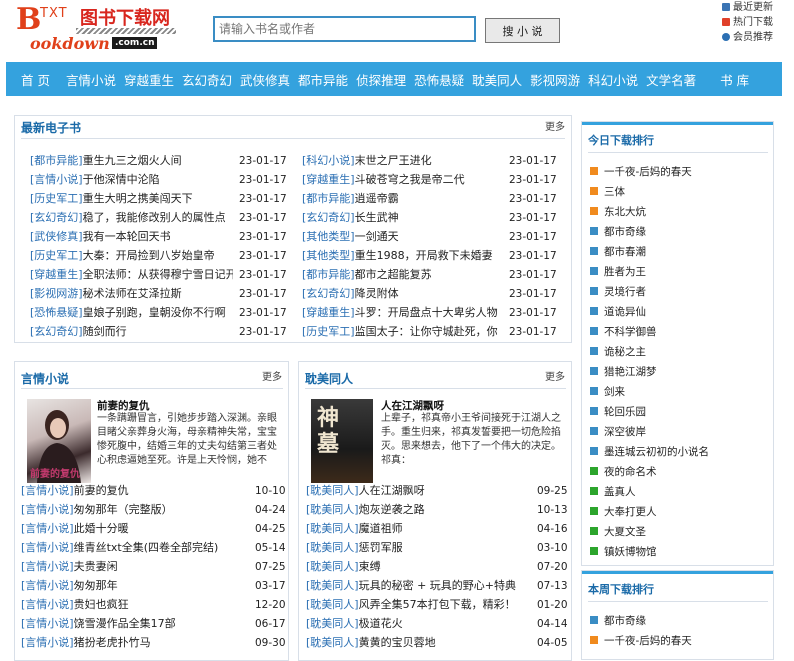 This screenshot has width=794, height=661. I want to click on list-item: [耽美同人]黄黄的宝贝蓉地, so click(418, 643).